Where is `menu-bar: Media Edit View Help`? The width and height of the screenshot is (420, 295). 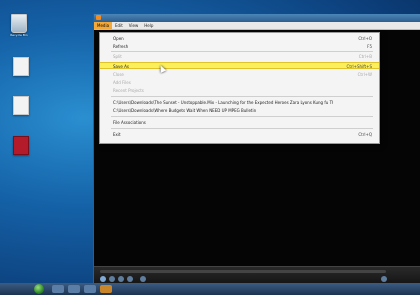
menu-bar: Media Edit View Help is located at coordinates (257, 26).